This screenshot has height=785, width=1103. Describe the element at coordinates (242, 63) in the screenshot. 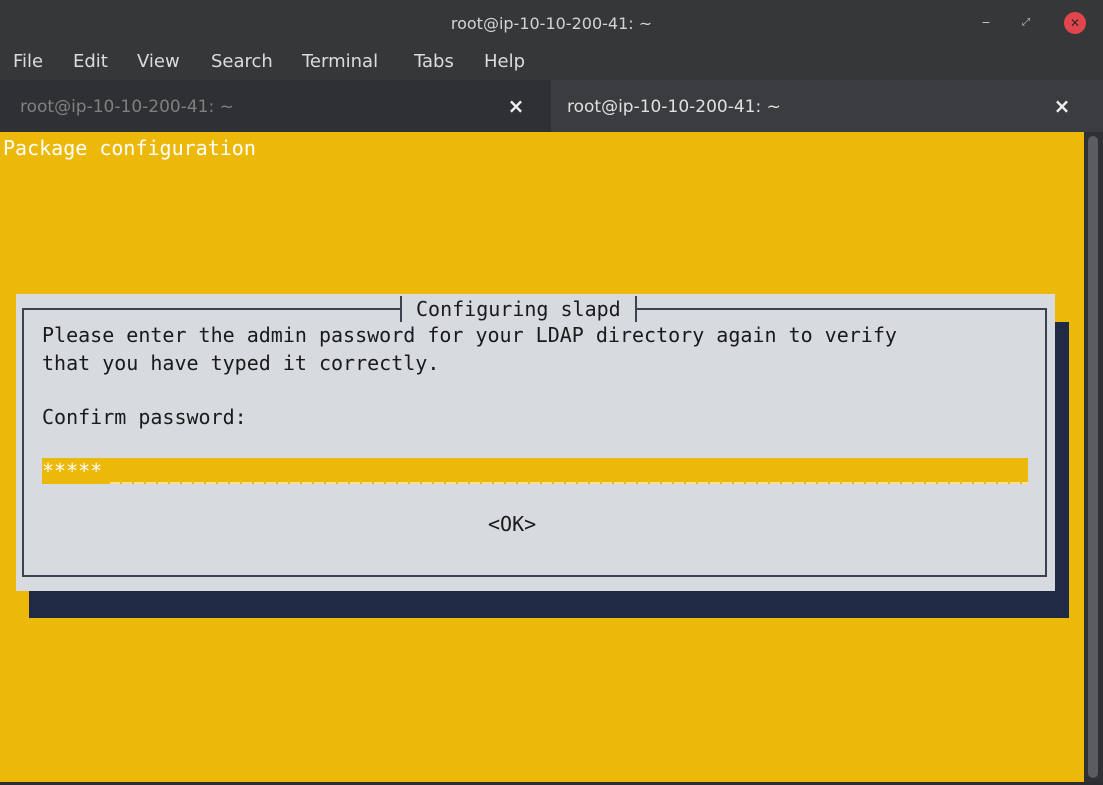

I see `menu-search: Search` at that location.